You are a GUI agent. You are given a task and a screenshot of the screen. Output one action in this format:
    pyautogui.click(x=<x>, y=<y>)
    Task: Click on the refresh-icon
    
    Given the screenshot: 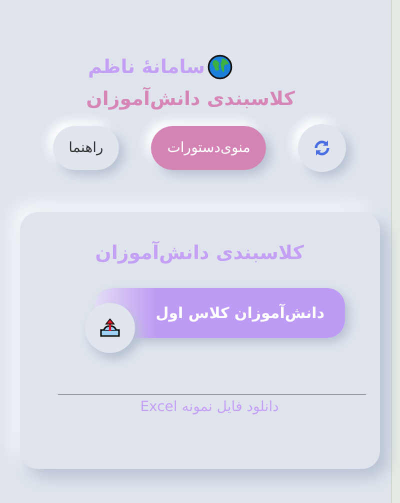 What is the action you would take?
    pyautogui.click(x=322, y=148)
    